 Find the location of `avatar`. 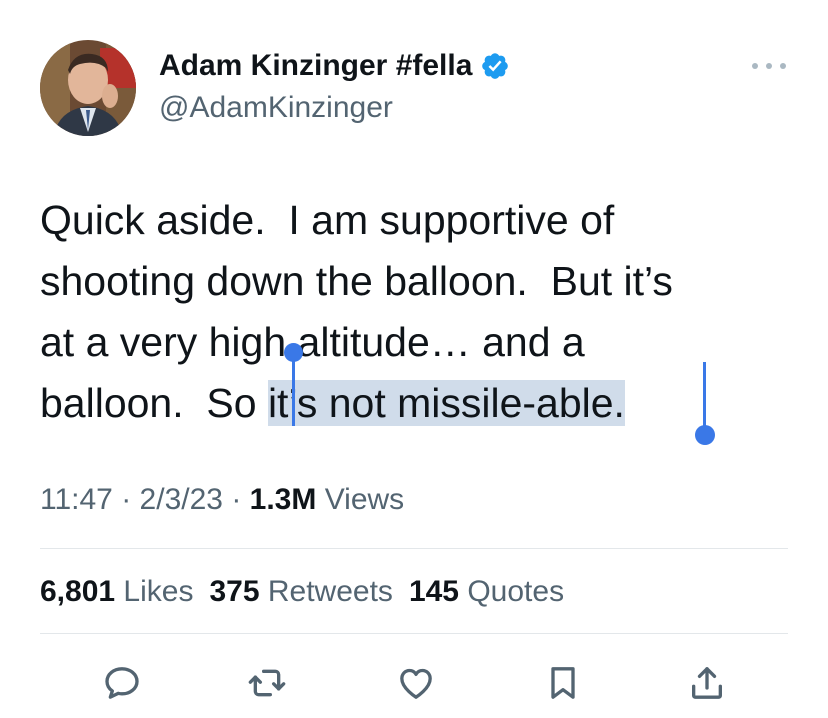

avatar is located at coordinates (88, 88).